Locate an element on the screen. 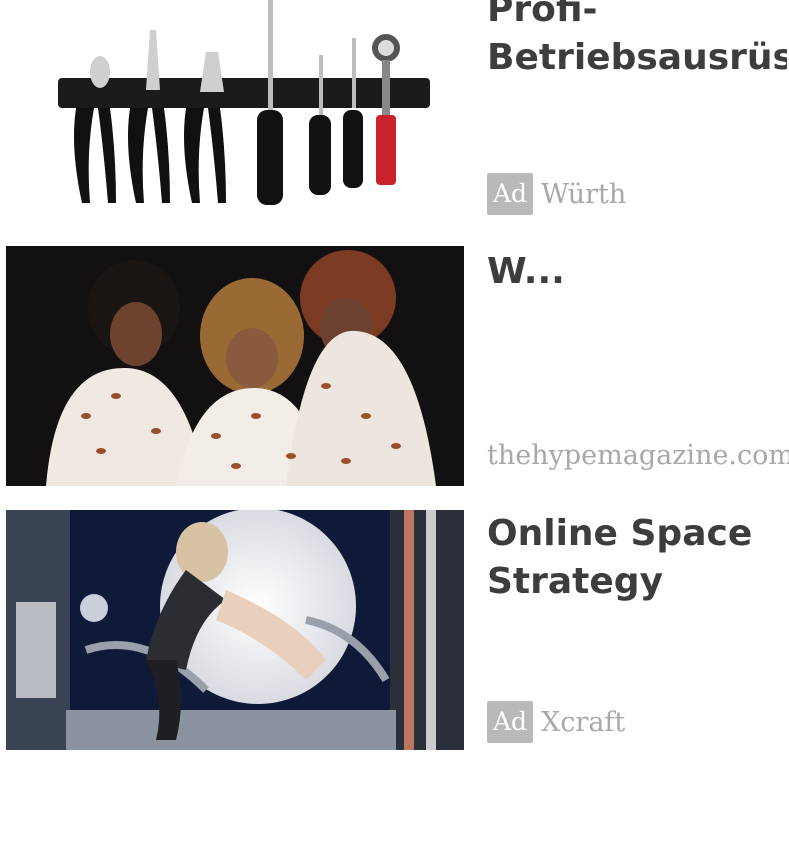 This screenshot has height=842, width=789. card-title: Profi- Betriebsausrüs is located at coordinates (637, 41).